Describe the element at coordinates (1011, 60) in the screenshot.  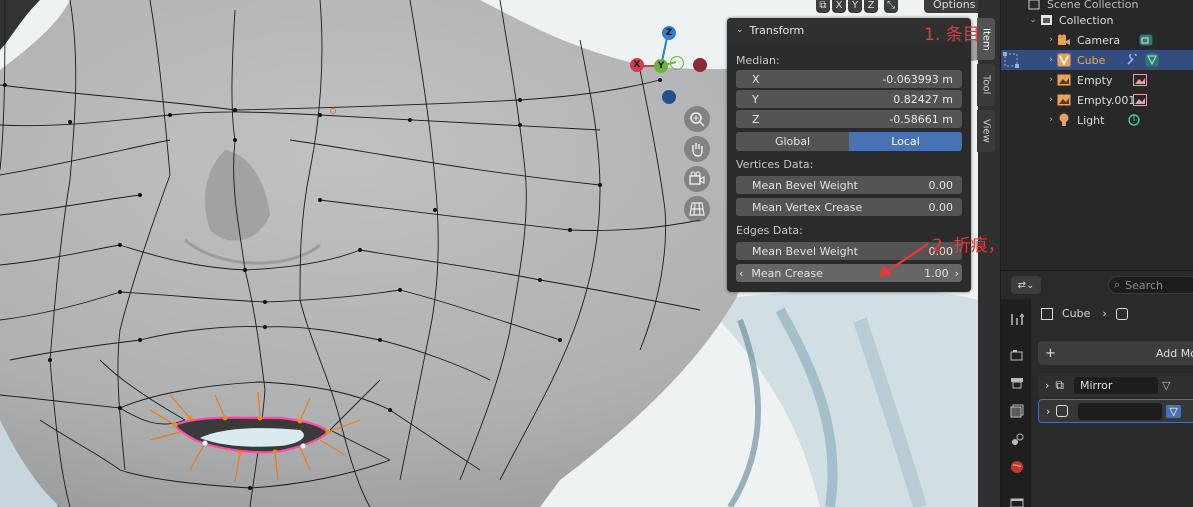
I see `transform-tool-icon` at that location.